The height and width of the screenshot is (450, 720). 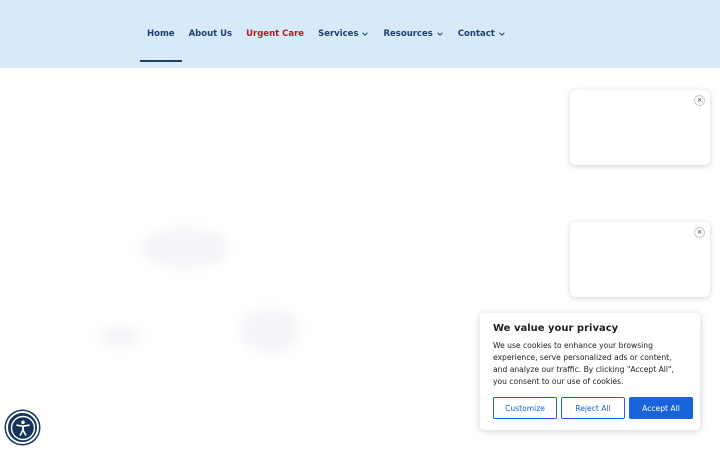 I want to click on notification-card-1: ×, so click(x=640, y=127).